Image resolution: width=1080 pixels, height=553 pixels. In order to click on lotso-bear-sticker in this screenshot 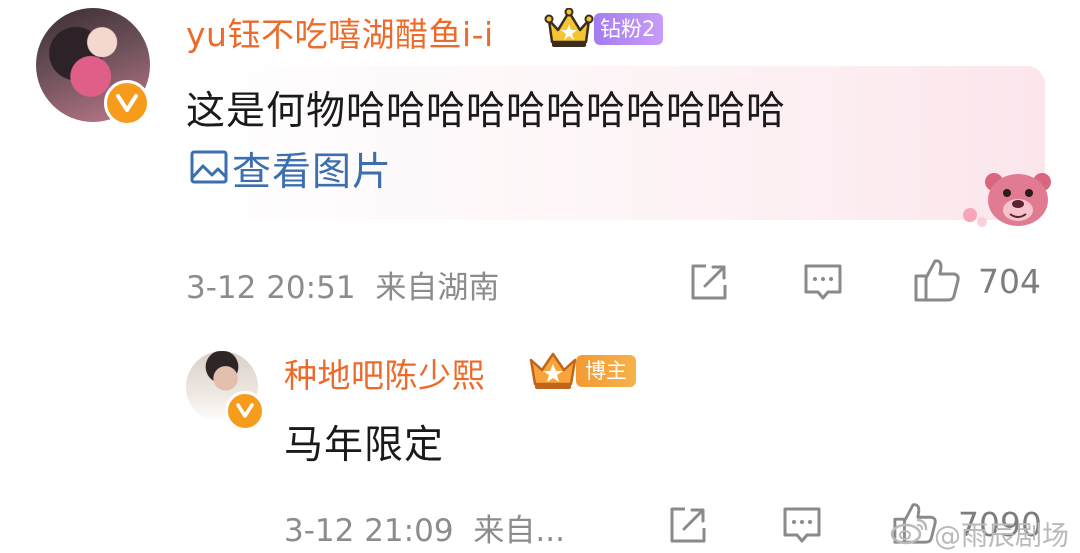, I will do `click(1002, 195)`.